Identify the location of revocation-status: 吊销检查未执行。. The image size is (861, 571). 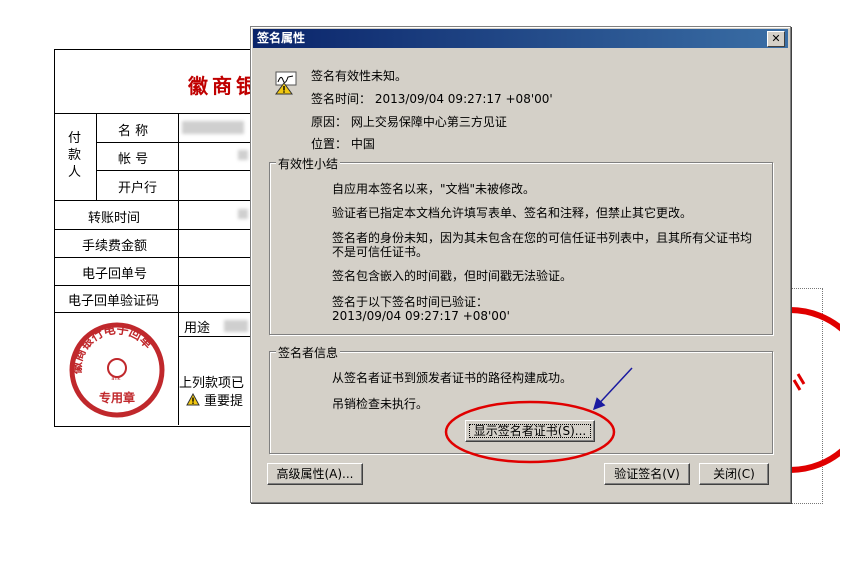
(380, 404).